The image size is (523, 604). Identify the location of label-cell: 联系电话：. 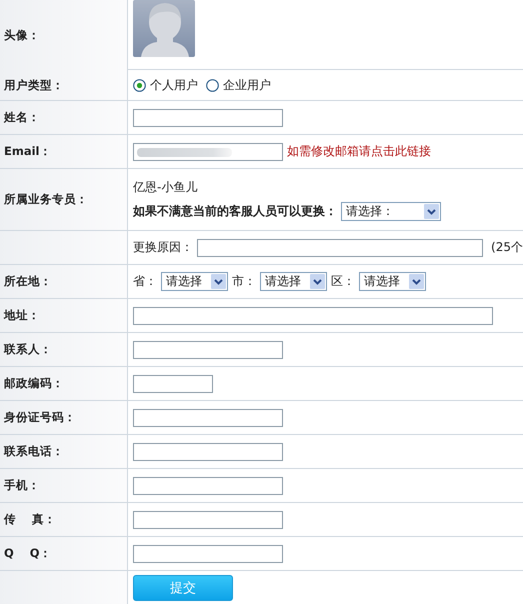
(64, 451).